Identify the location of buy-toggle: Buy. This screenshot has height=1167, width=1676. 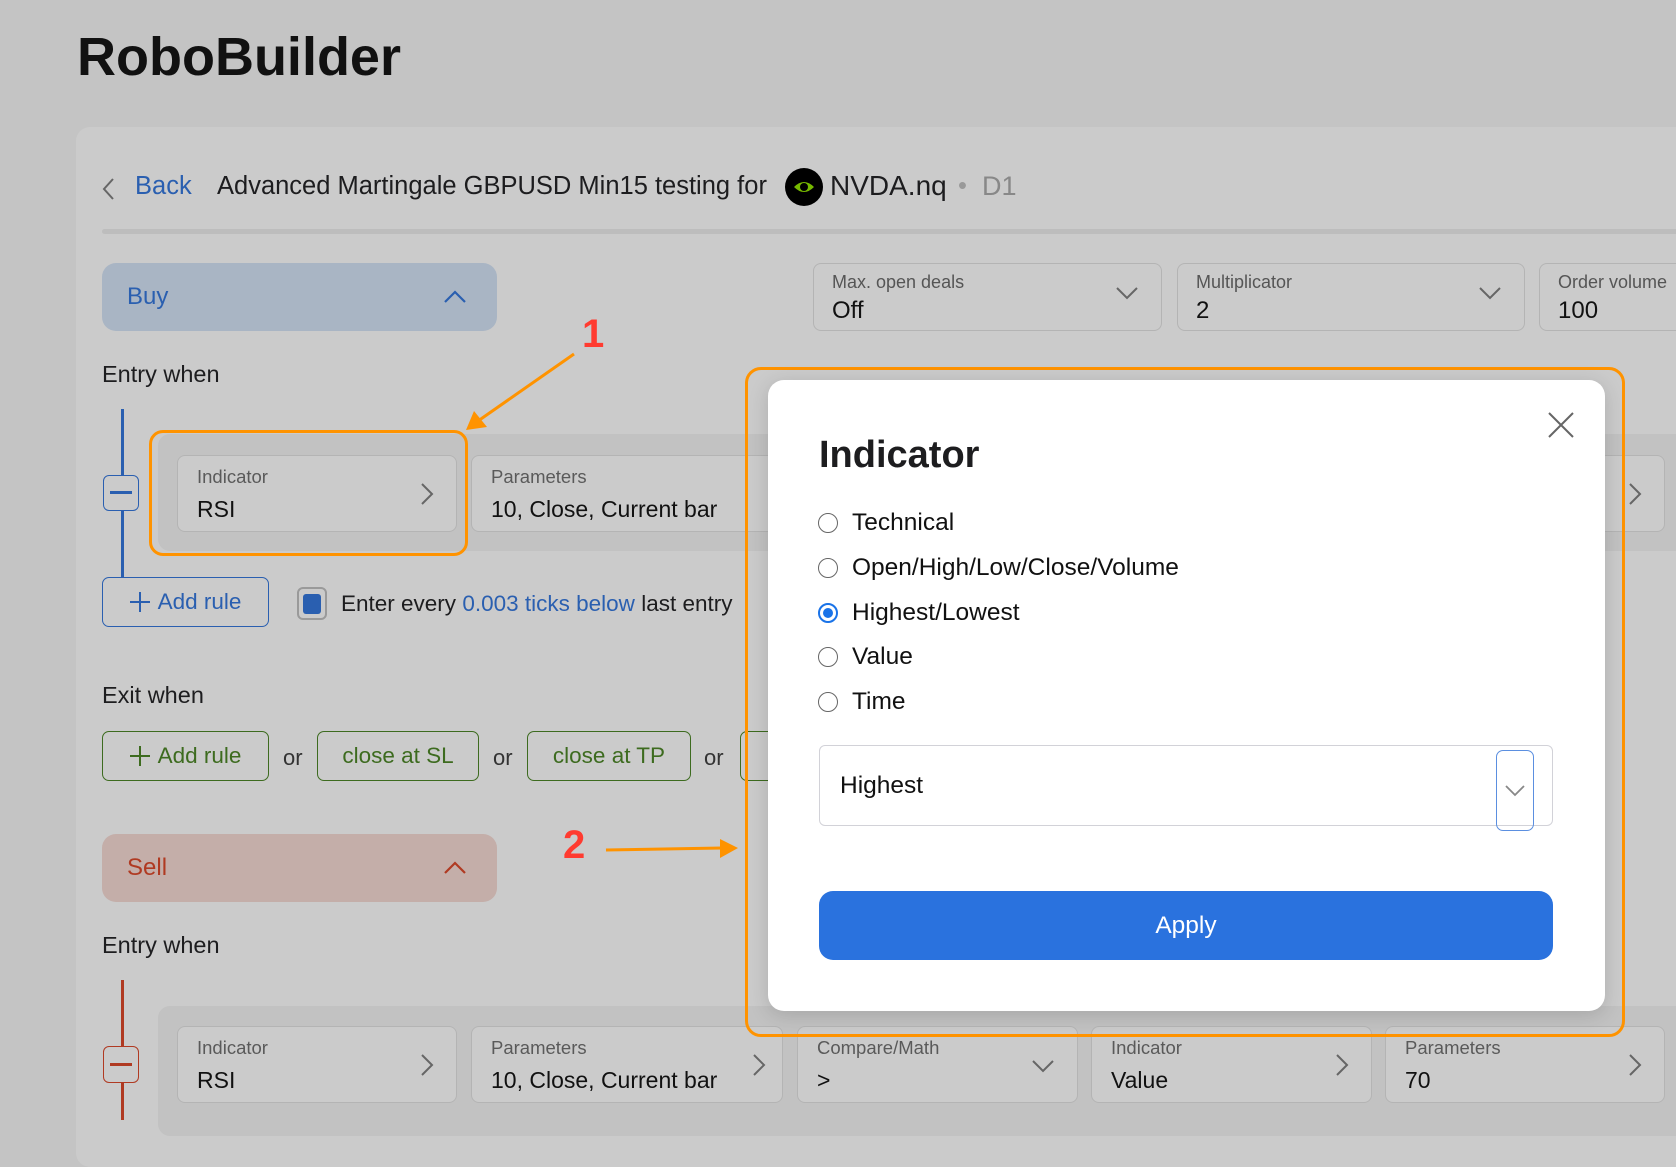
(299, 297).